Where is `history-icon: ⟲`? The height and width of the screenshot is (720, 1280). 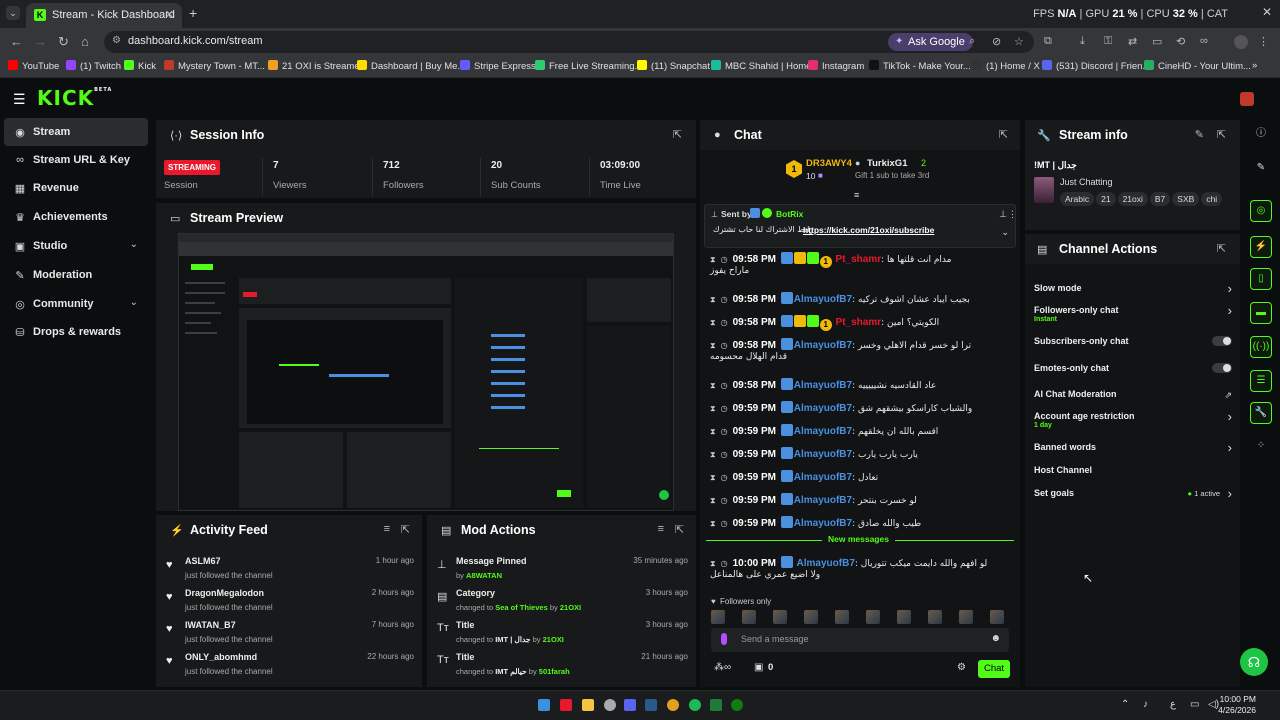
history-icon: ⟲ is located at coordinates (1180, 41).